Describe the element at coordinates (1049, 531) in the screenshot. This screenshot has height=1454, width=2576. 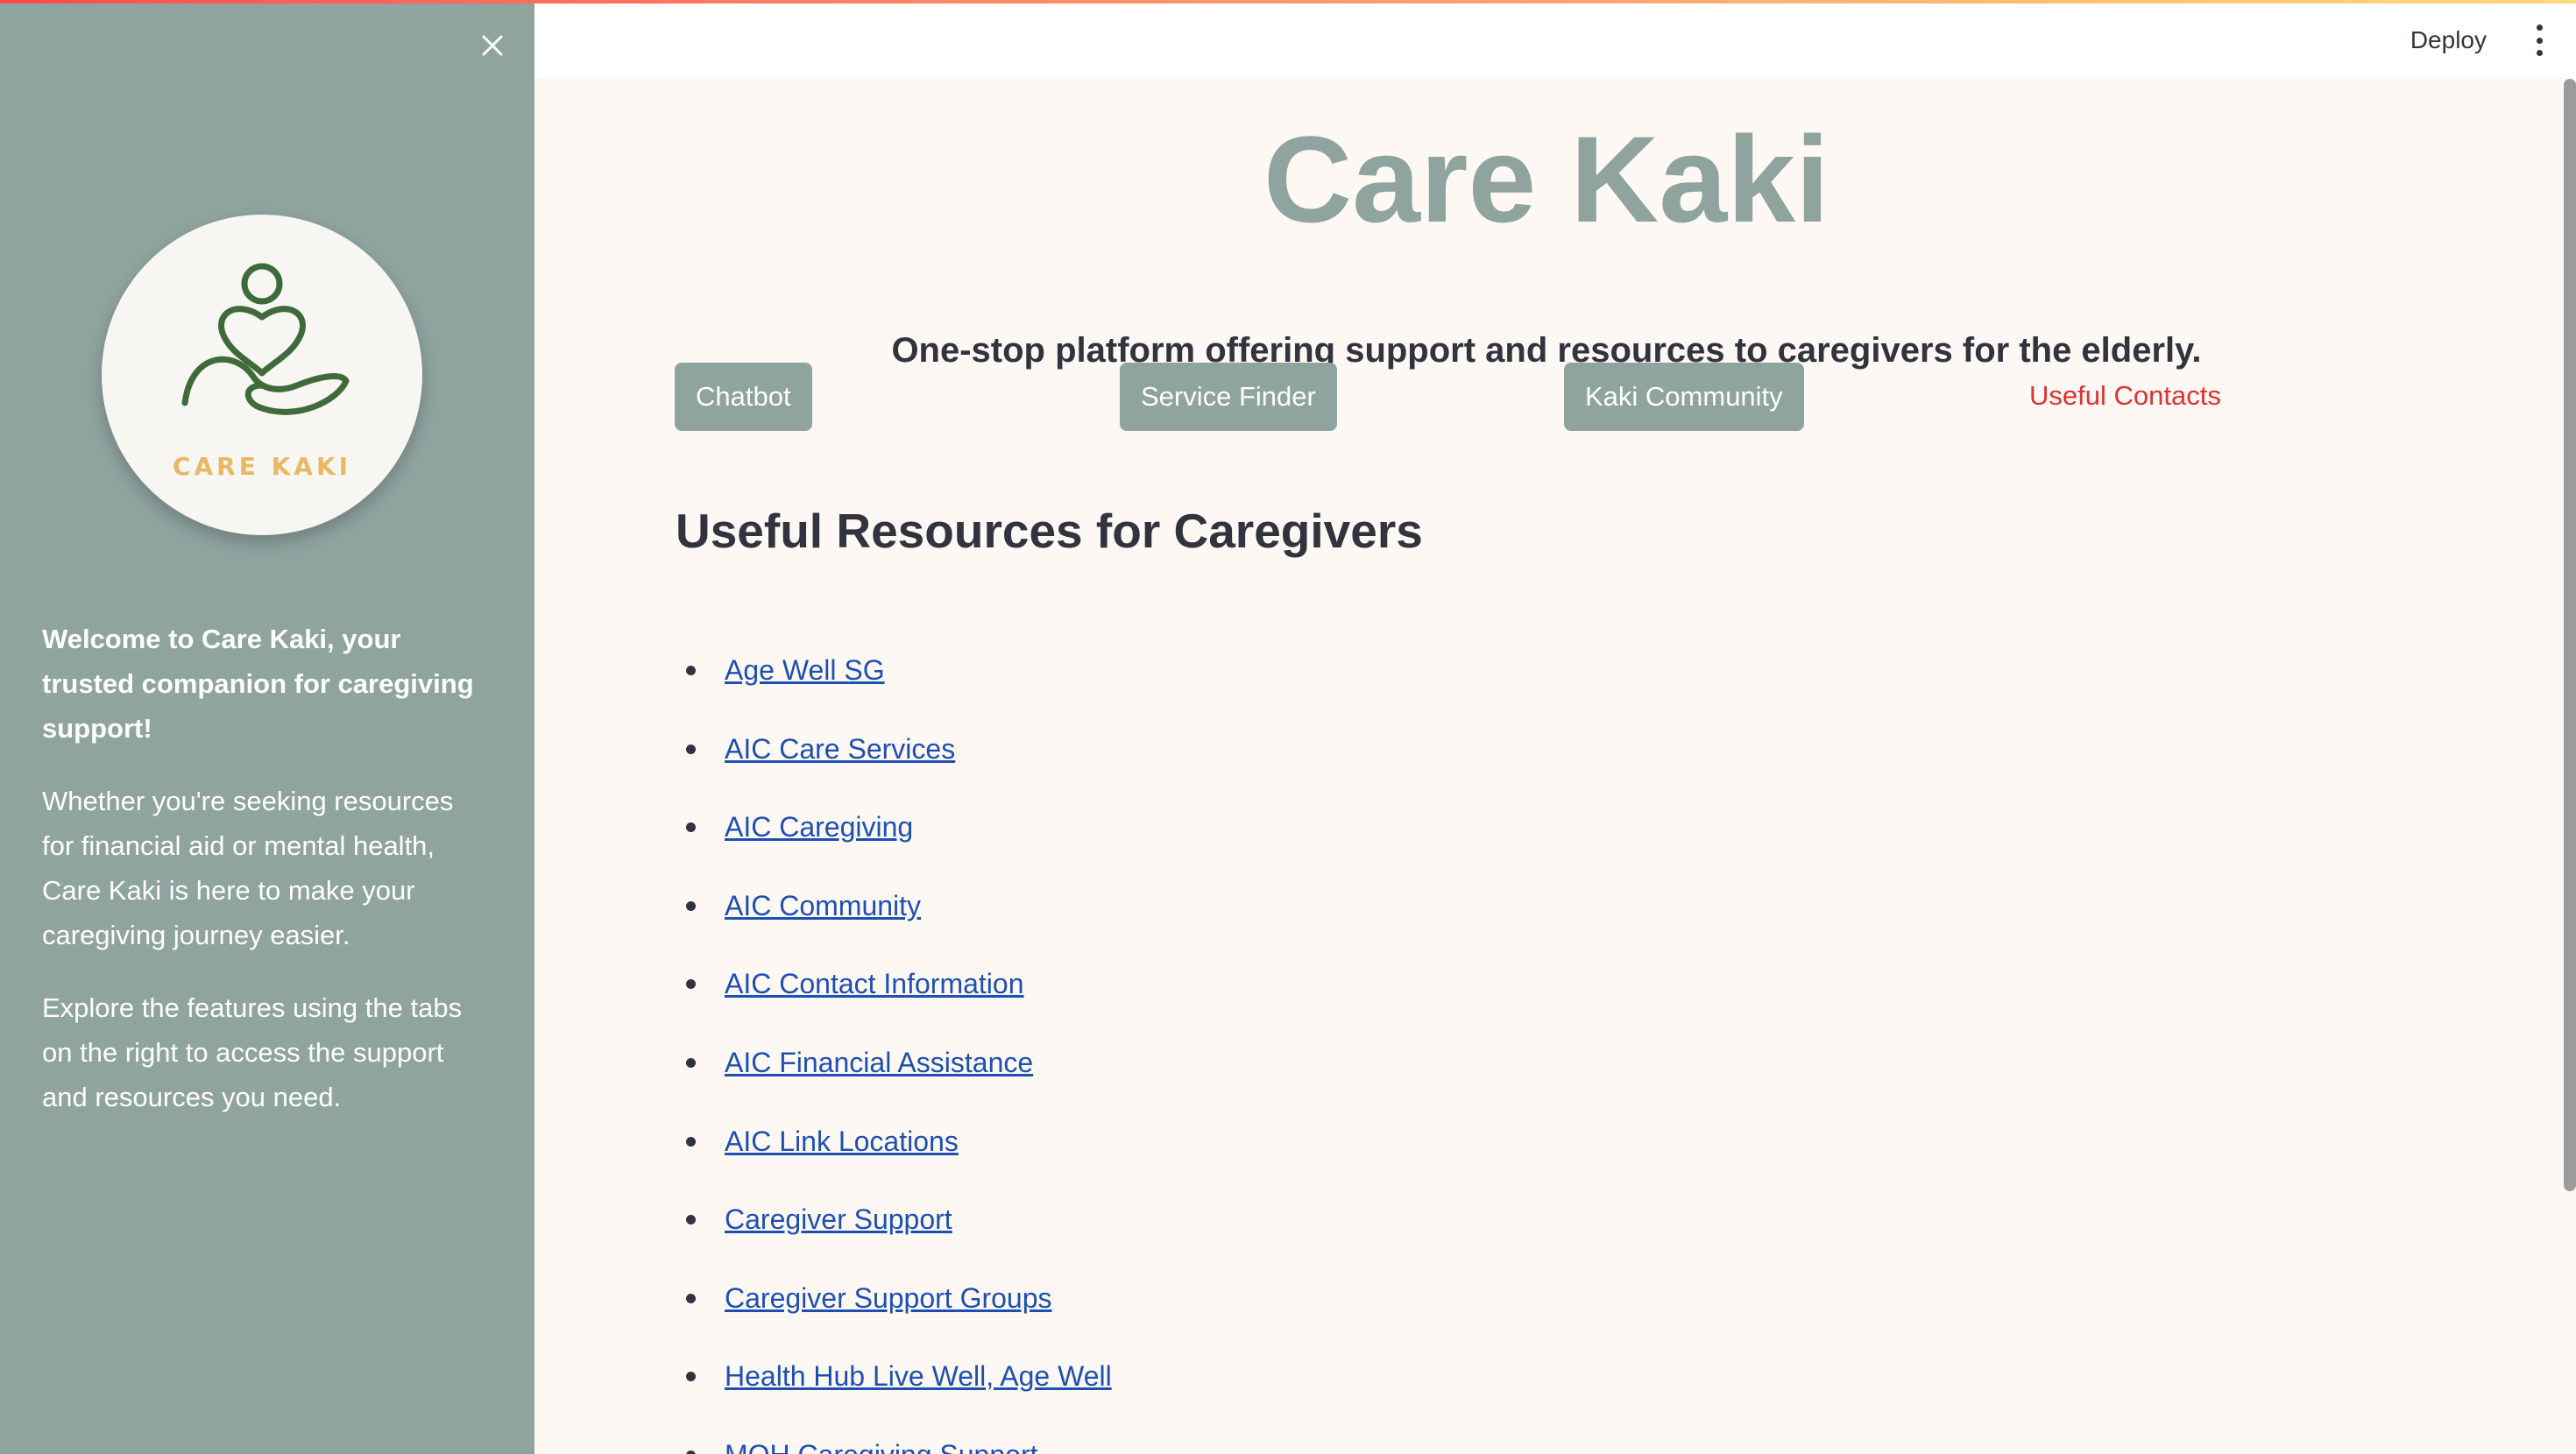
I see `section-title: Useful Resources for Caregivers` at that location.